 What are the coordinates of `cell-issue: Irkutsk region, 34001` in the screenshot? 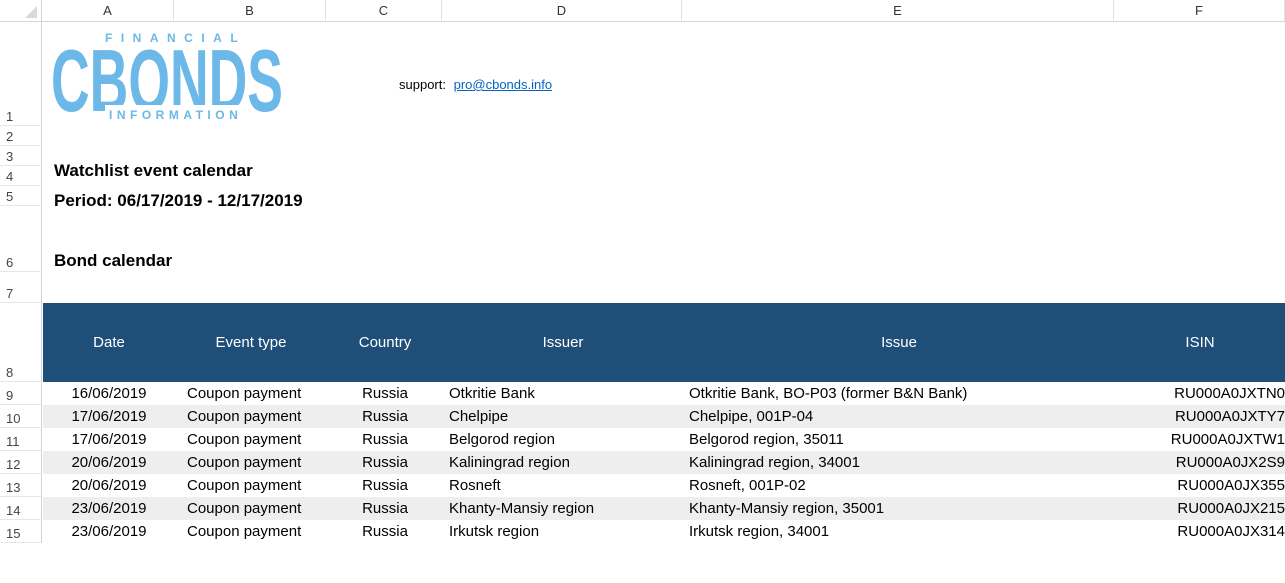 It's located at (899, 531).